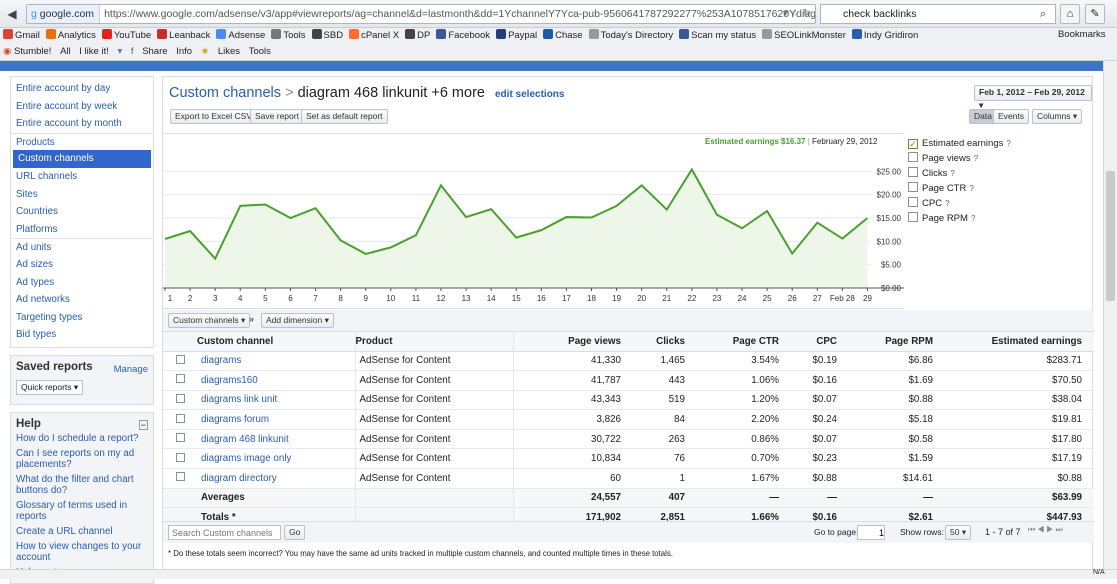 The image size is (1117, 584). I want to click on metric-checkbox-1: Page views?, so click(998, 158).